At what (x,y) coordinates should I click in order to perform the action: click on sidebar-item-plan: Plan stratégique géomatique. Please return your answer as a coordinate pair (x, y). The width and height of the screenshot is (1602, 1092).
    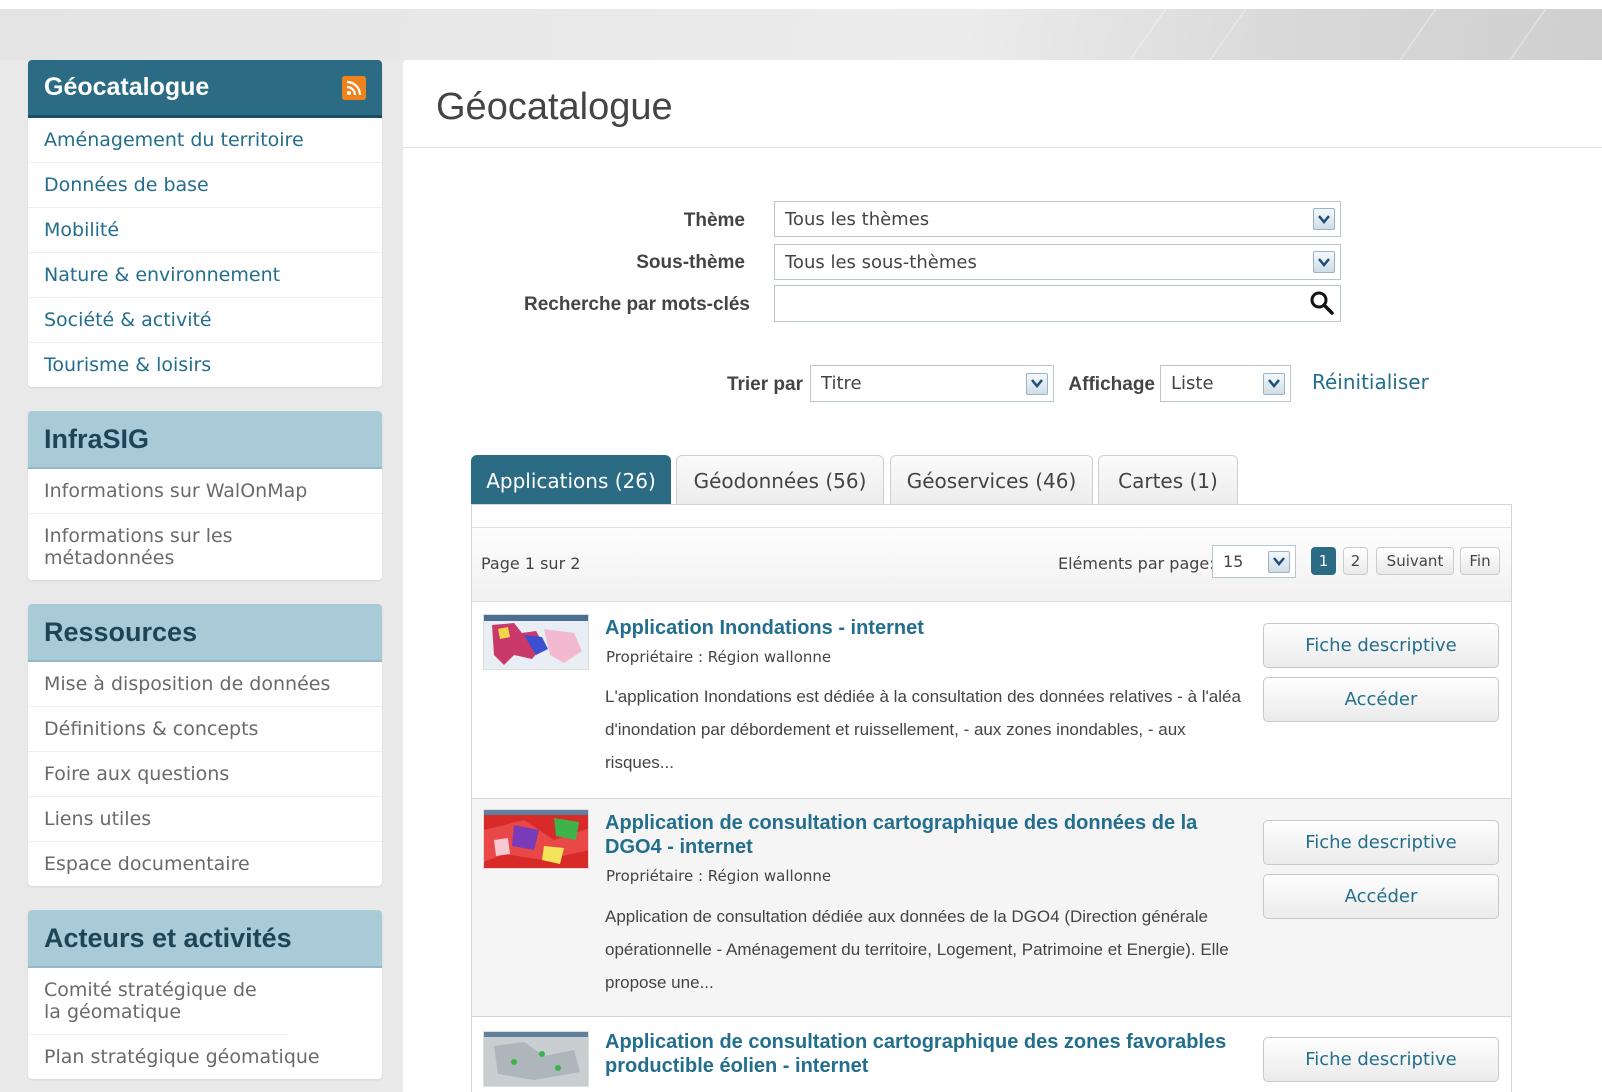
    Looking at the image, I should click on (205, 1057).